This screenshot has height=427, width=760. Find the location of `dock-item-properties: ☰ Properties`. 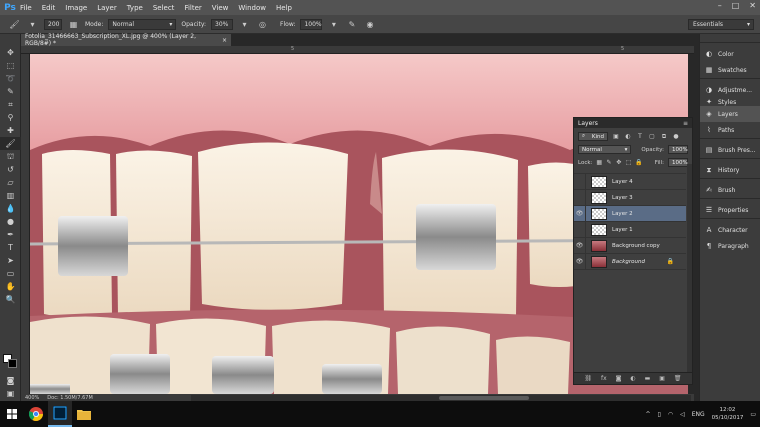

dock-item-properties: ☰ Properties is located at coordinates (730, 210).